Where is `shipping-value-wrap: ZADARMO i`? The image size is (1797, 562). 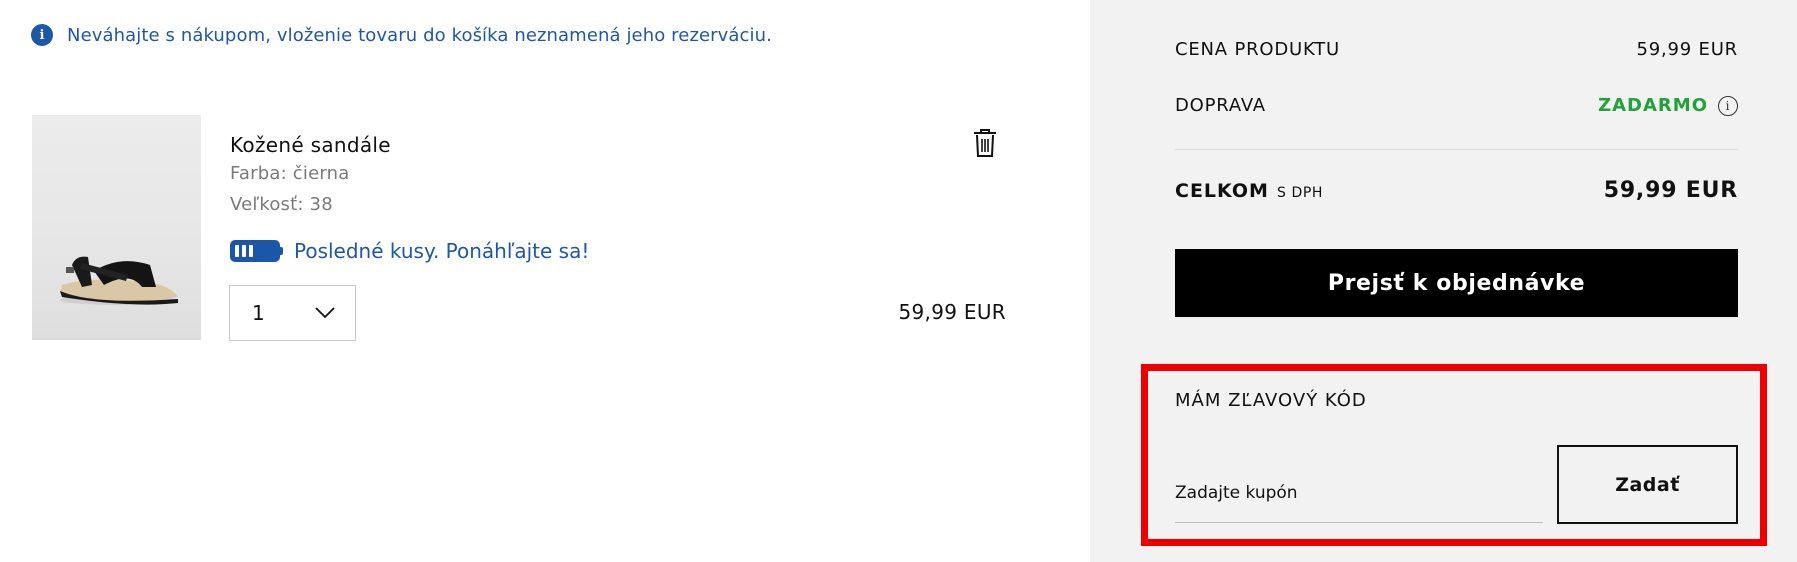 shipping-value-wrap: ZADARMO i is located at coordinates (1668, 105).